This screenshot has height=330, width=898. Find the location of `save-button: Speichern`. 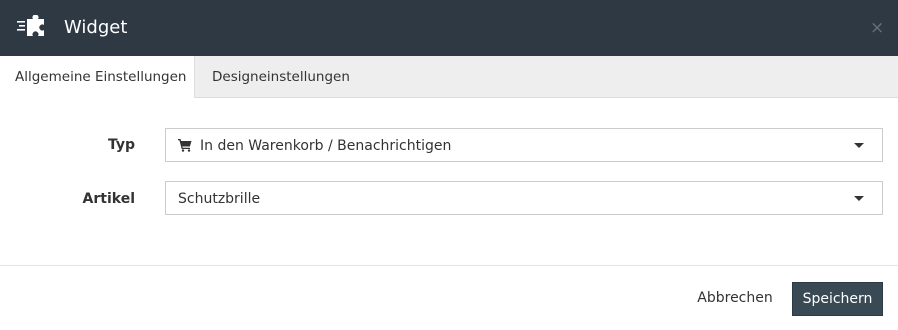

save-button: Speichern is located at coordinates (837, 299).